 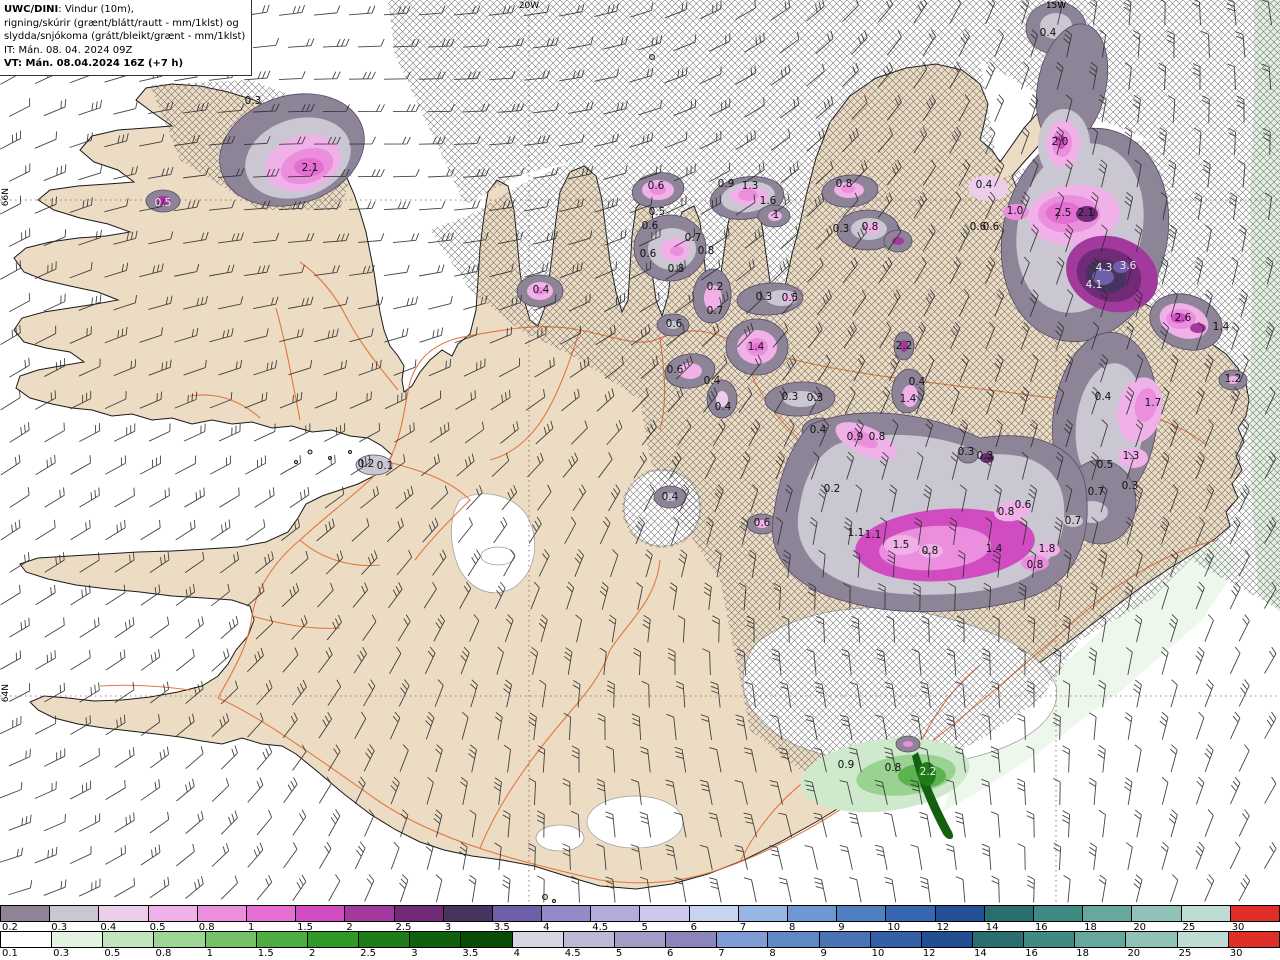 I want to click on snow-scale-tick: 0.8, so click(x=163, y=953).